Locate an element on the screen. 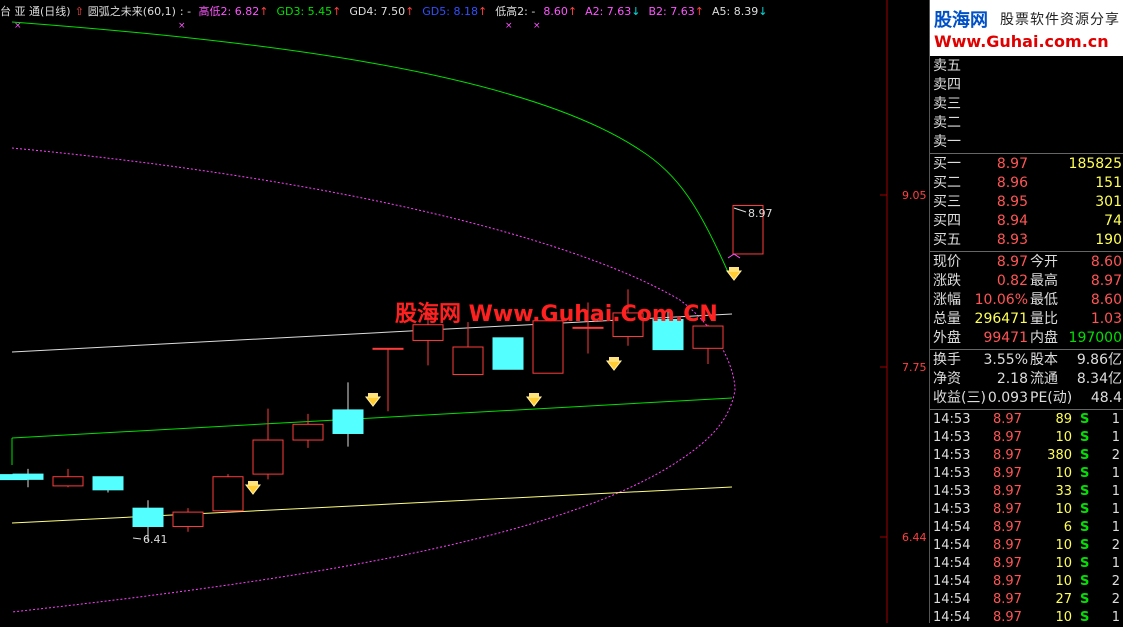 The image size is (1123, 627). logo: 股海网 股票软件资源分享 Www.Guhai.com.cn is located at coordinates (1026, 28).